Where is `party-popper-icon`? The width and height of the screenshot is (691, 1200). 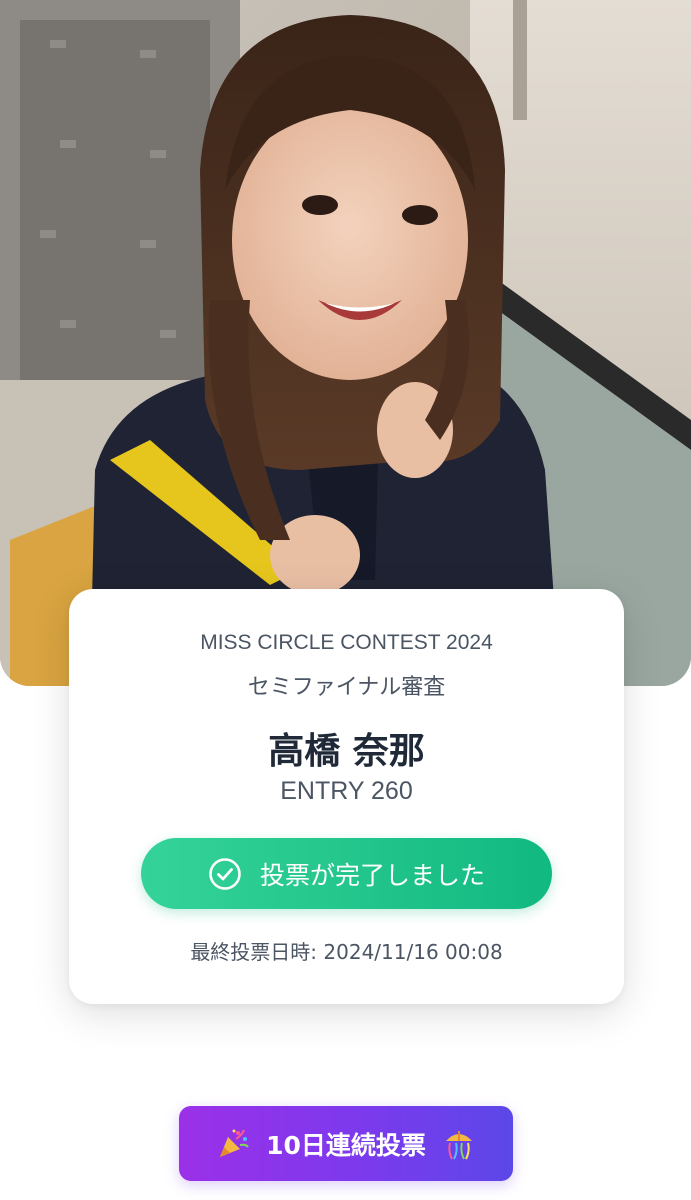 party-popper-icon is located at coordinates (233, 1144).